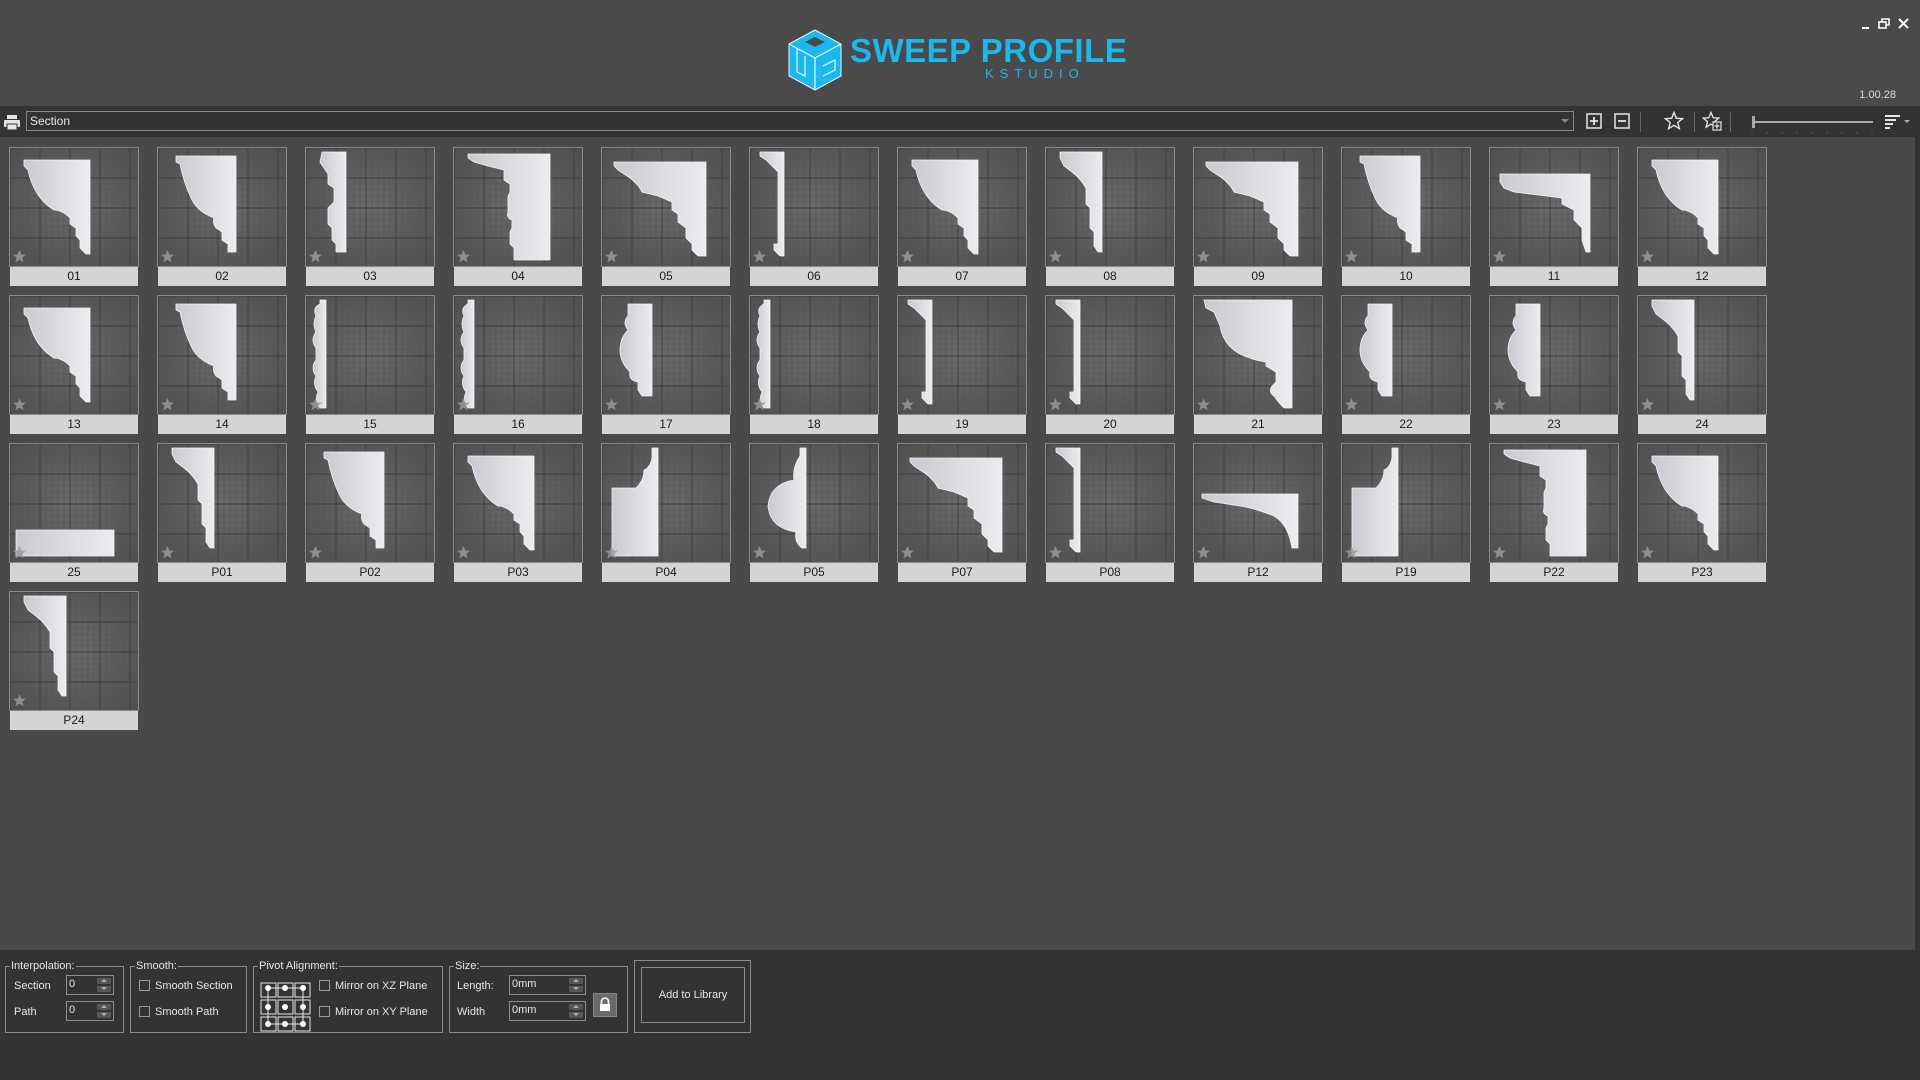 This screenshot has height=1080, width=1920. Describe the element at coordinates (1904, 24) in the screenshot. I see `close-button` at that location.